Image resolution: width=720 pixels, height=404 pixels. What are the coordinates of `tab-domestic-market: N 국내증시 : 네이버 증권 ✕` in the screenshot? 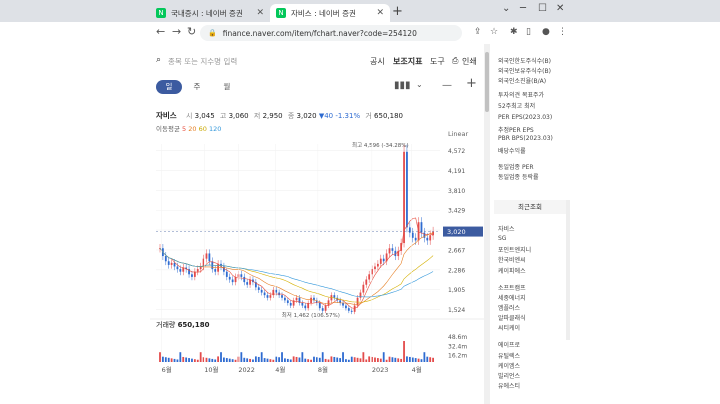 It's located at (210, 13).